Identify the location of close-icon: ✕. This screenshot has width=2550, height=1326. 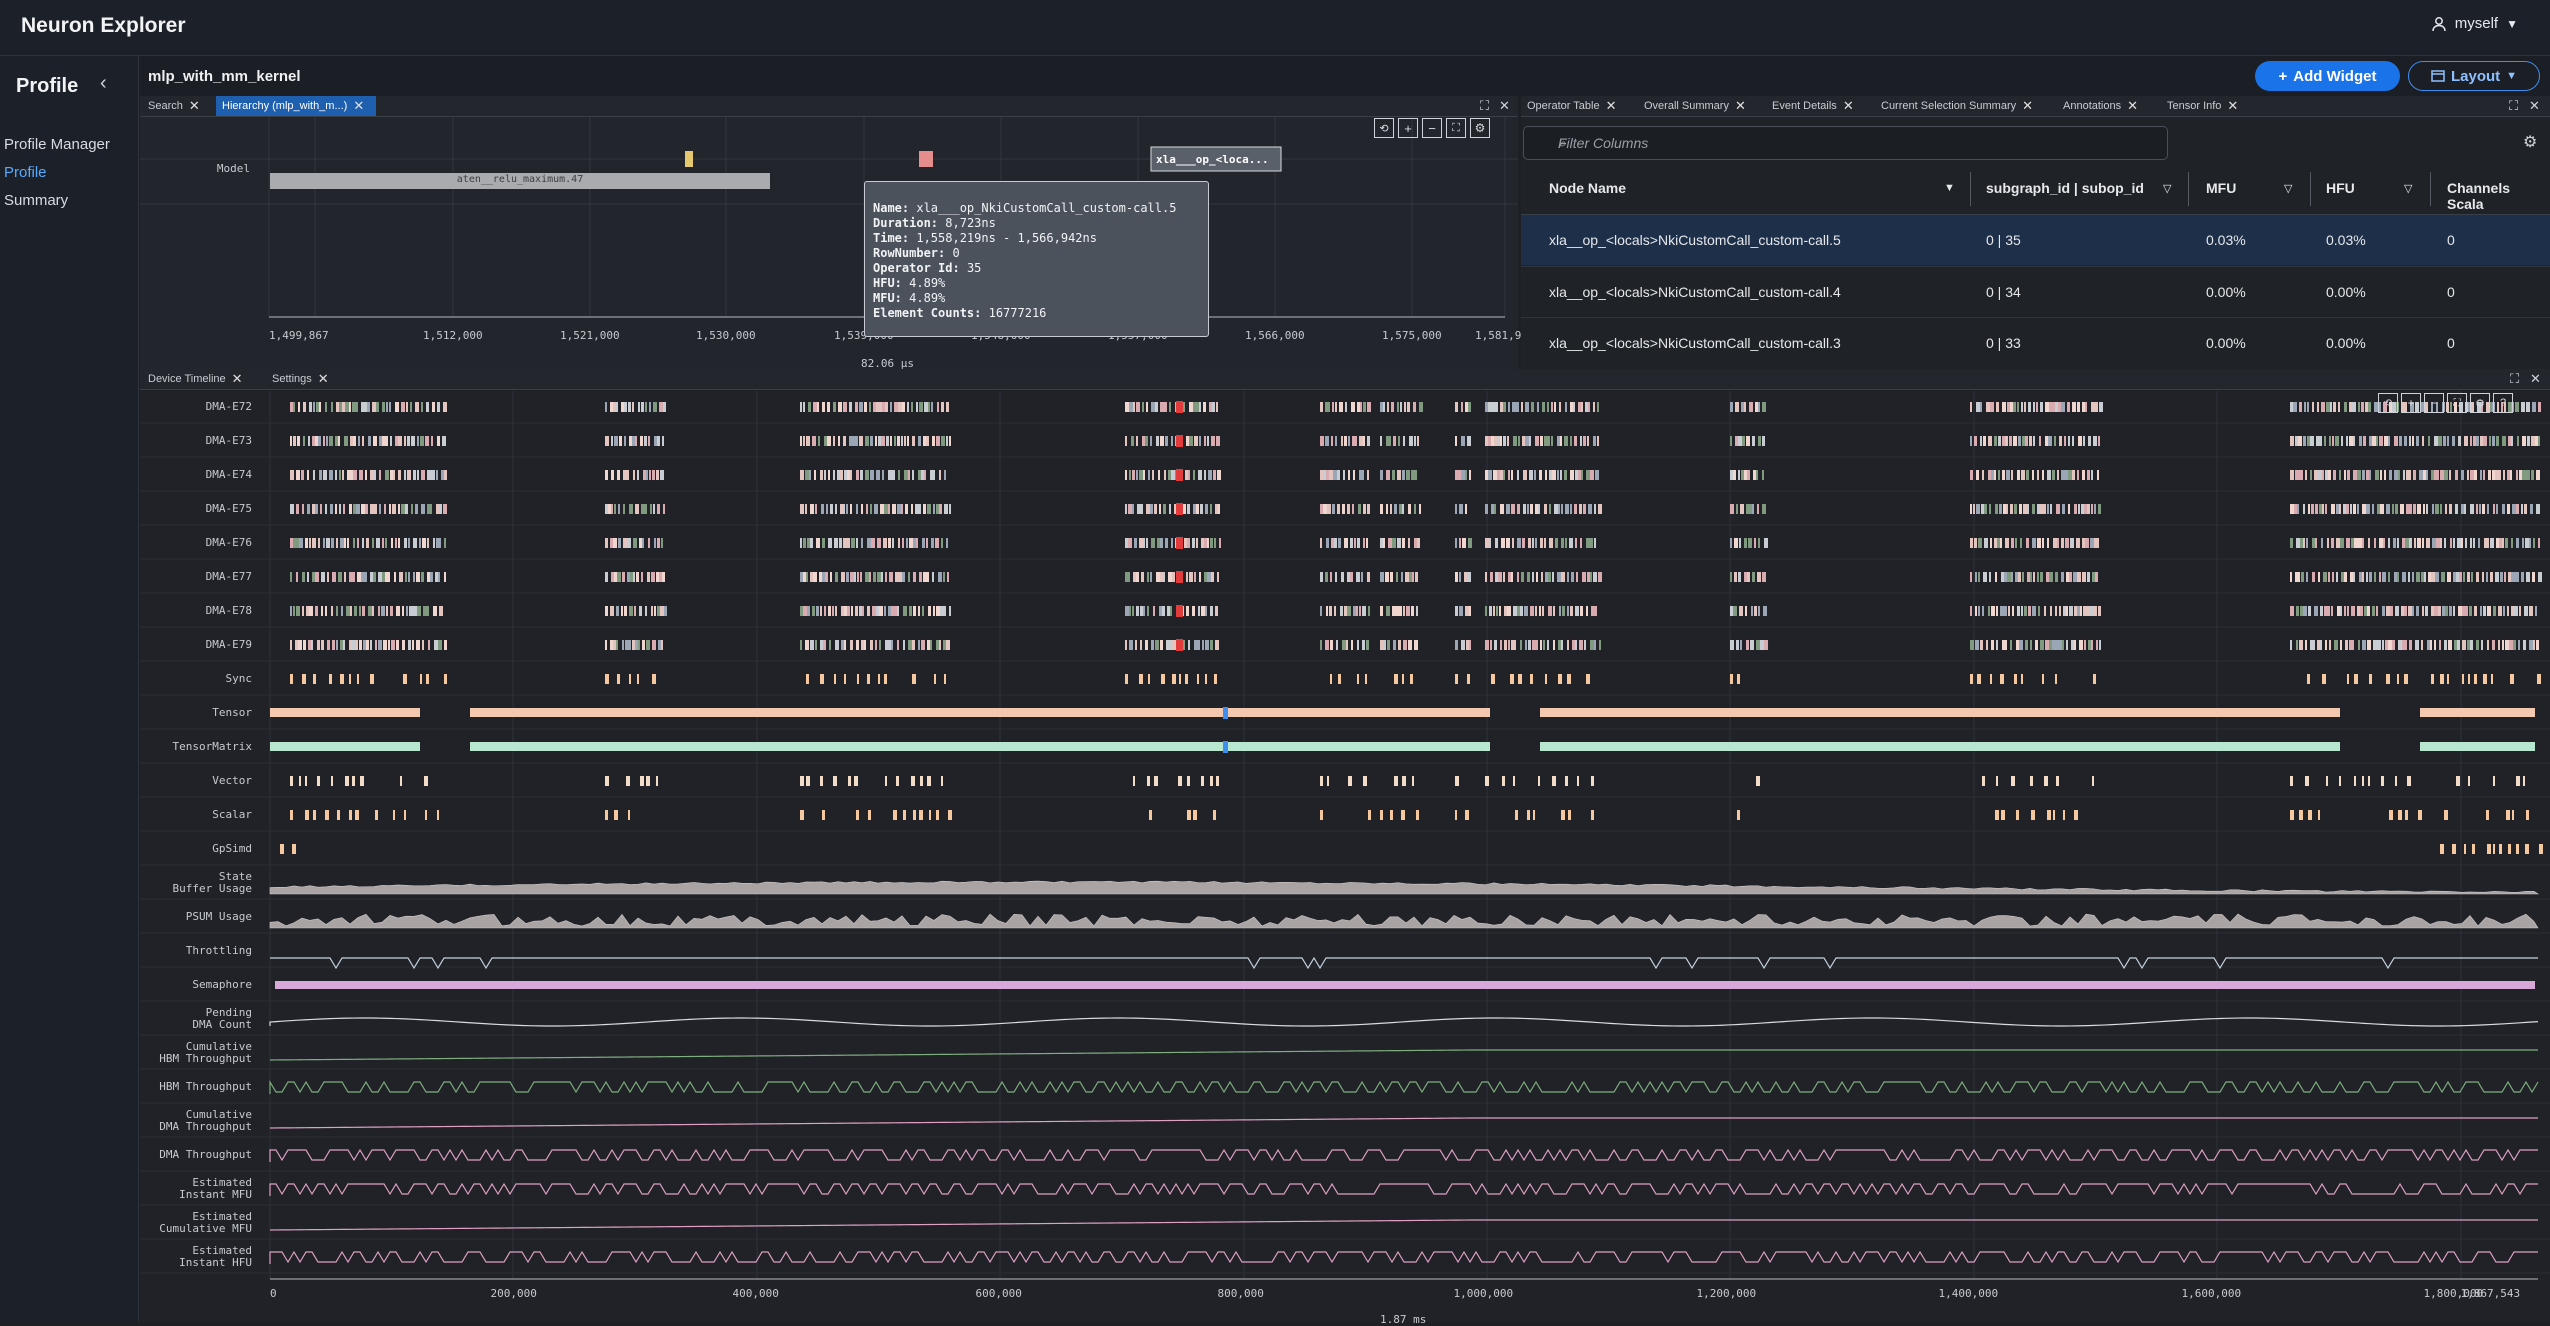
(1848, 106).